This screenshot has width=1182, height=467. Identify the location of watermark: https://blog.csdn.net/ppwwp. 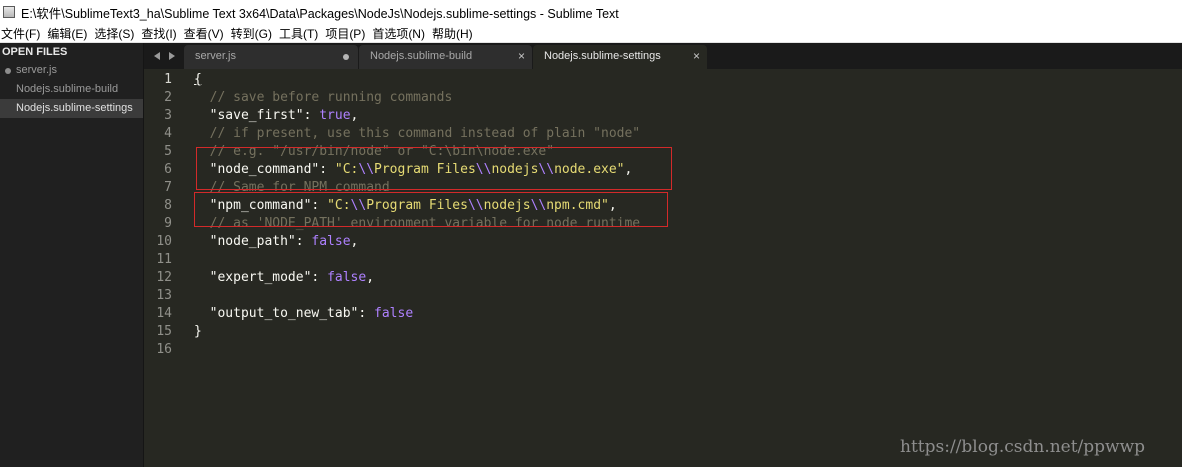
(1023, 447).